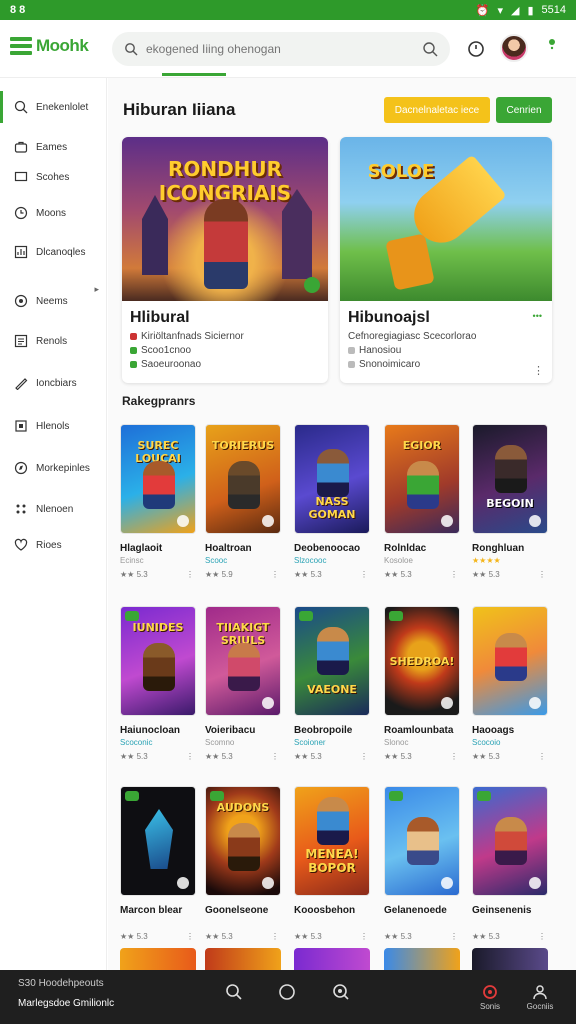 This screenshot has height=1024, width=576. Describe the element at coordinates (53, 147) in the screenshot. I see `sidebar-item-games: Eames` at that location.